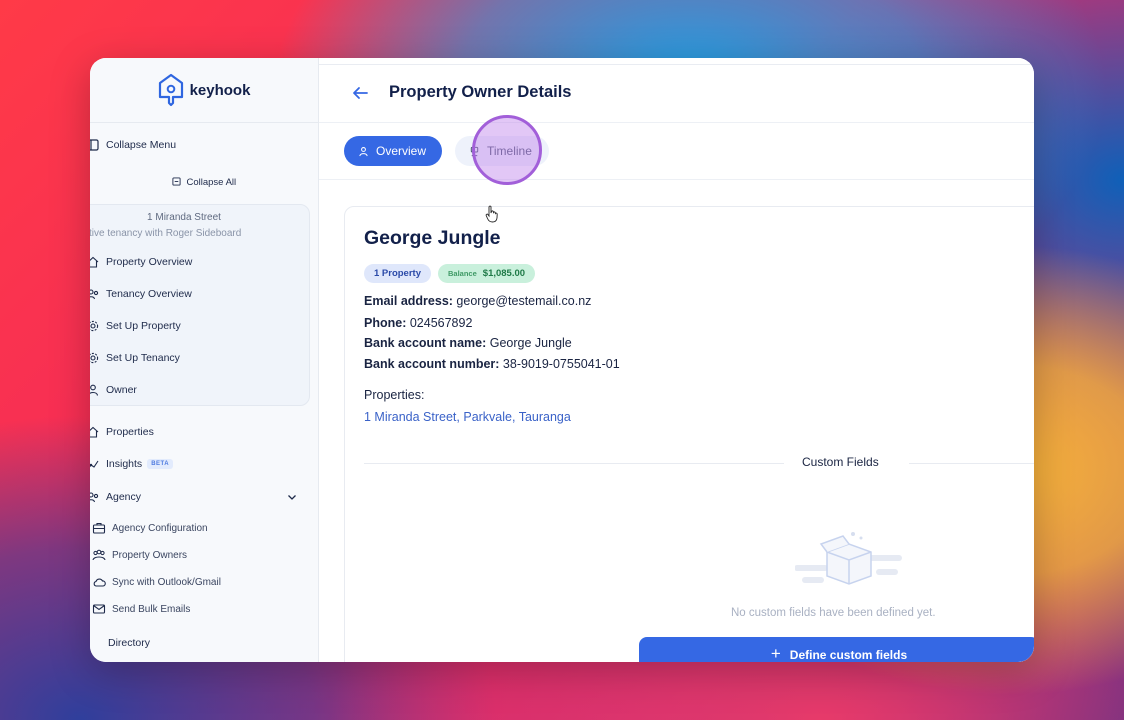 This screenshot has height=720, width=1124. I want to click on define-custom-fields-button: + Define custom fields, so click(836, 649).